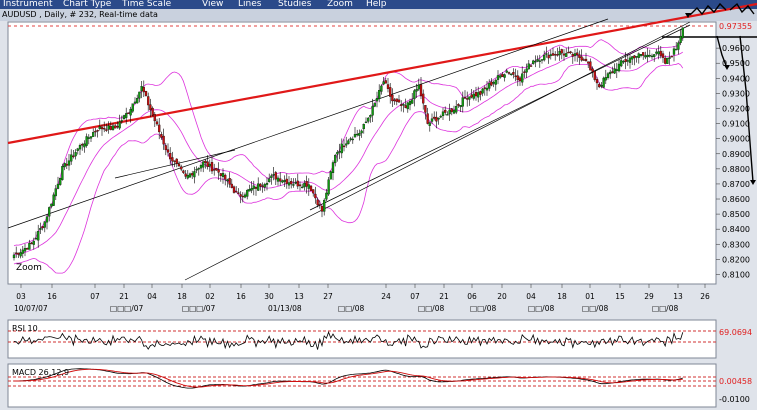 The width and height of the screenshot is (757, 410). I want to click on price-tick-label: 0.9100, so click(736, 124).